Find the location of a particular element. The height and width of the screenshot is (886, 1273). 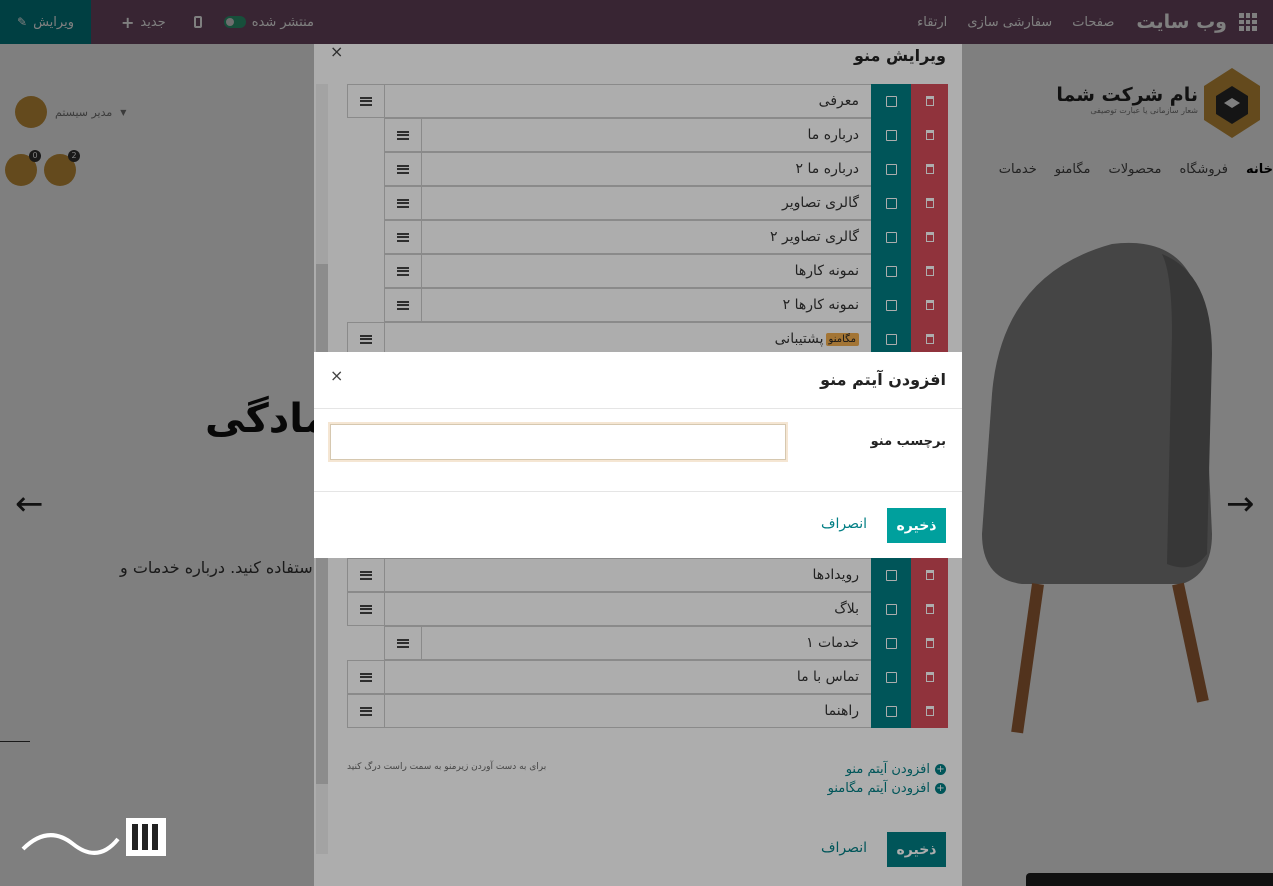

add-menu-item-dialog: افزودن آیتم منو × برچسب منو ذخیره انصراف is located at coordinates (638, 455).